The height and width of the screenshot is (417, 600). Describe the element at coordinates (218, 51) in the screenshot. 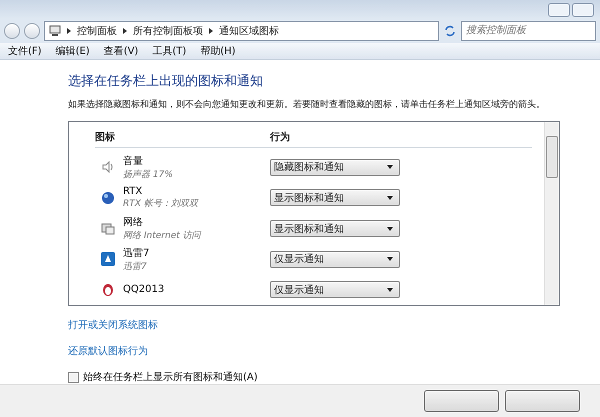

I see `menu-item: 帮助(H)` at that location.